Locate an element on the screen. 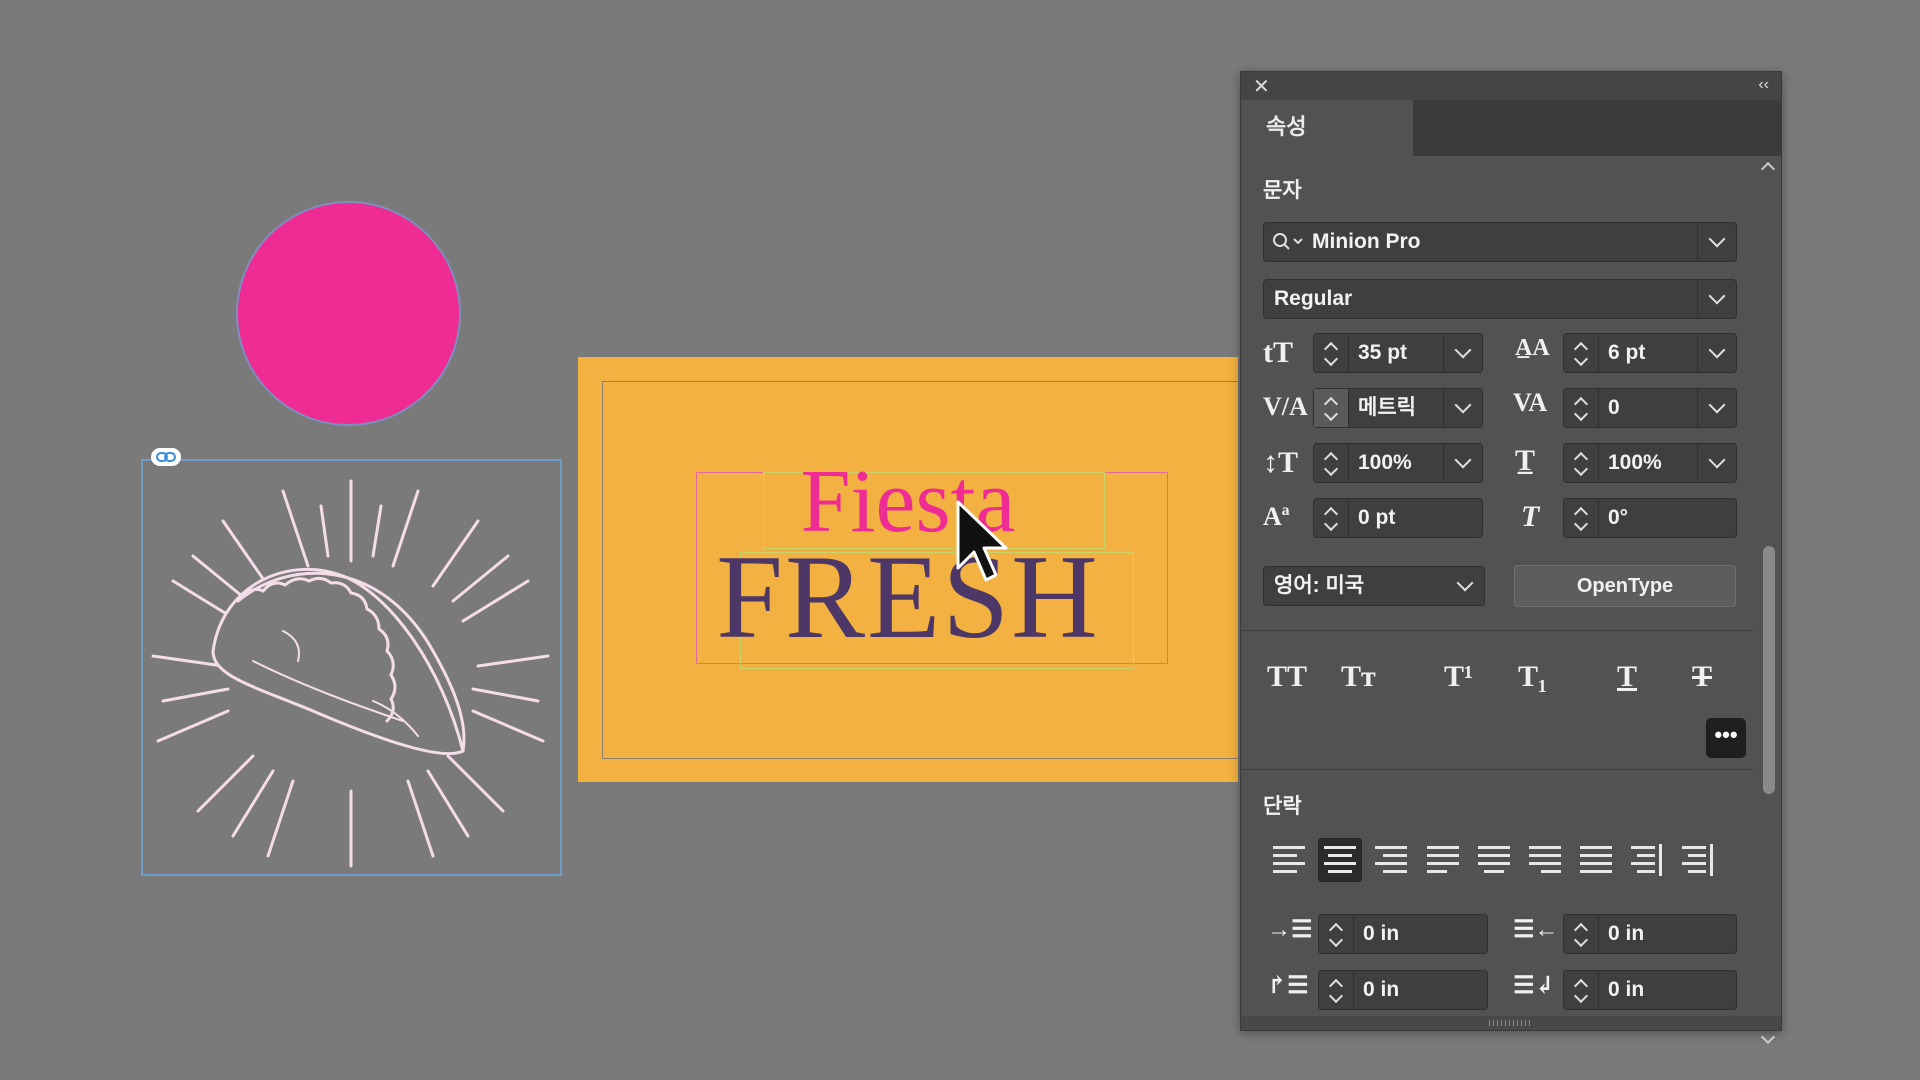 This screenshot has height=1080, width=1920. font-style-value: Regular is located at coordinates (1313, 298).